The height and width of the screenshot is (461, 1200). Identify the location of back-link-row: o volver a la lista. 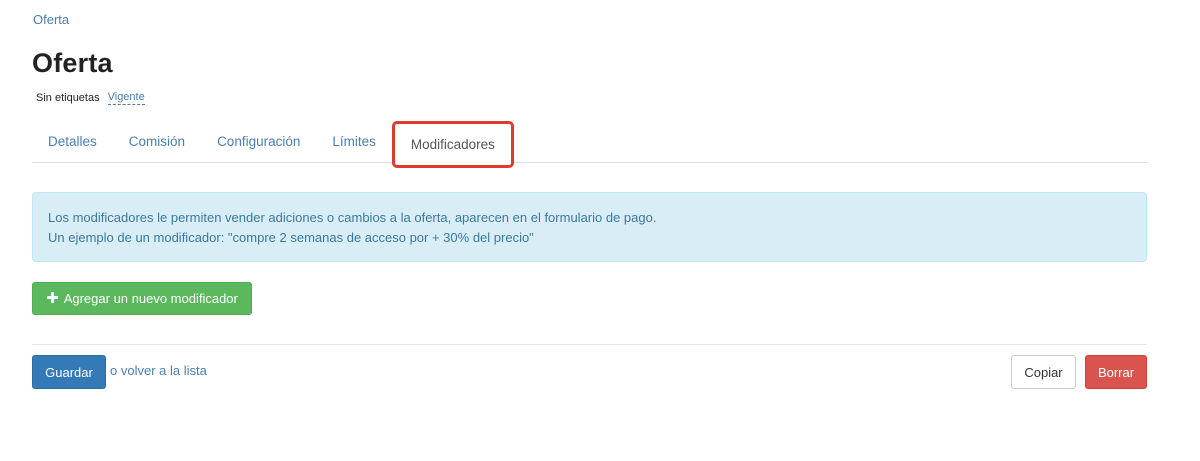
(158, 370).